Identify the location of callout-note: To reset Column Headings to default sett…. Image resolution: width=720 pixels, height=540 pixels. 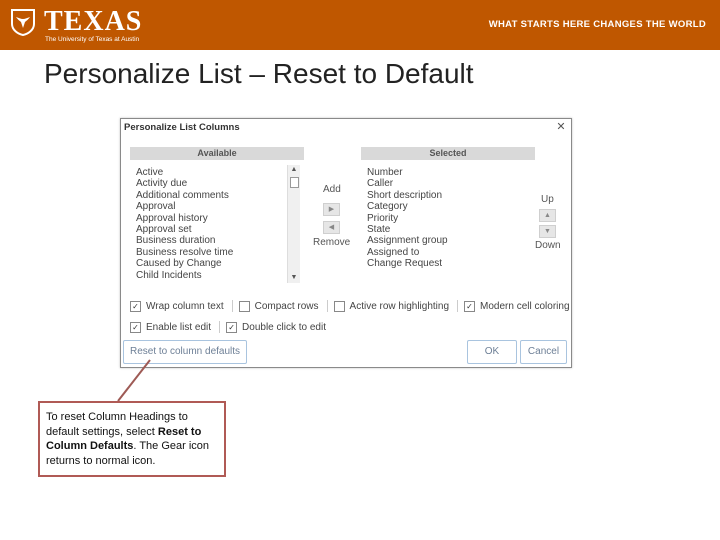
(132, 439).